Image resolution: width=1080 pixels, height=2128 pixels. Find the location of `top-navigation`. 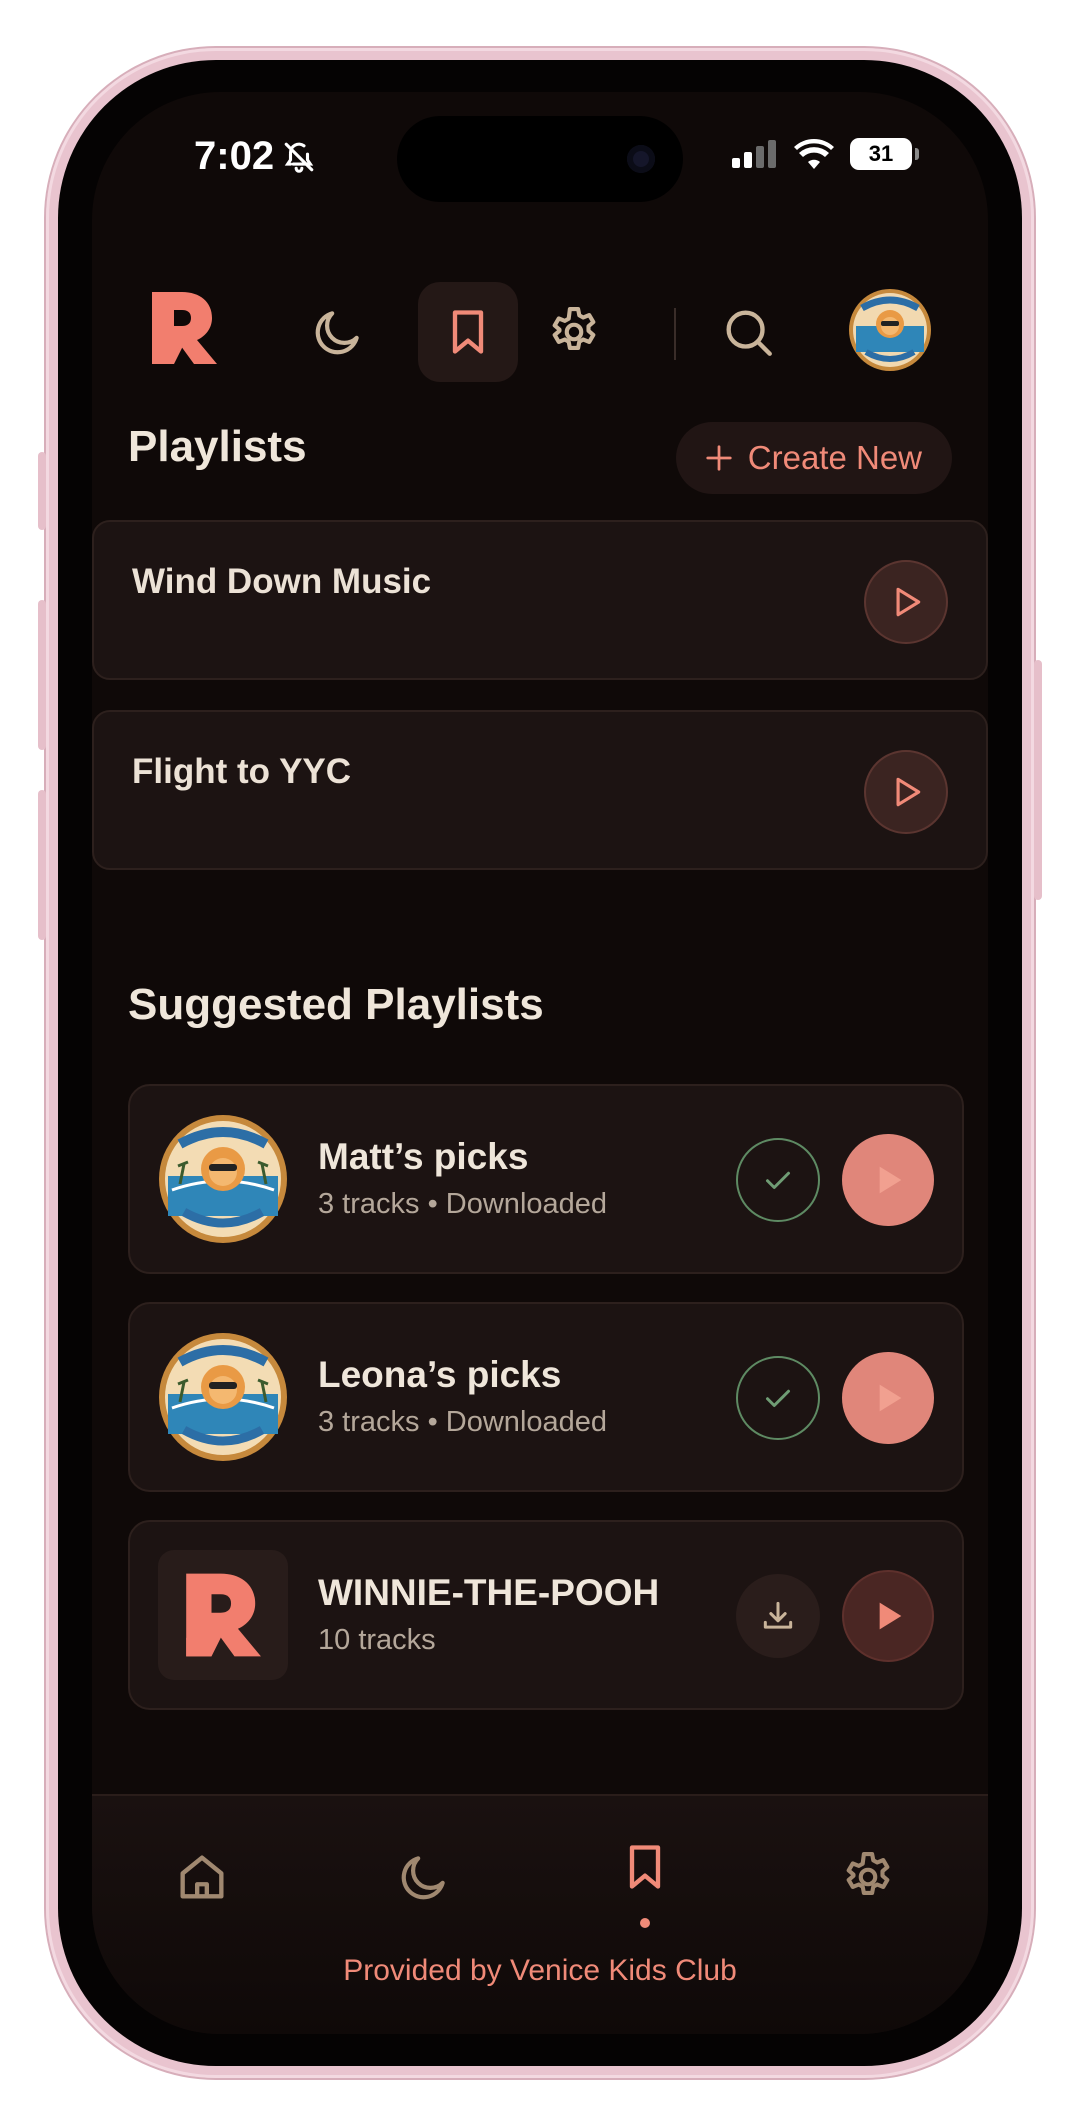

top-navigation is located at coordinates (540, 330).